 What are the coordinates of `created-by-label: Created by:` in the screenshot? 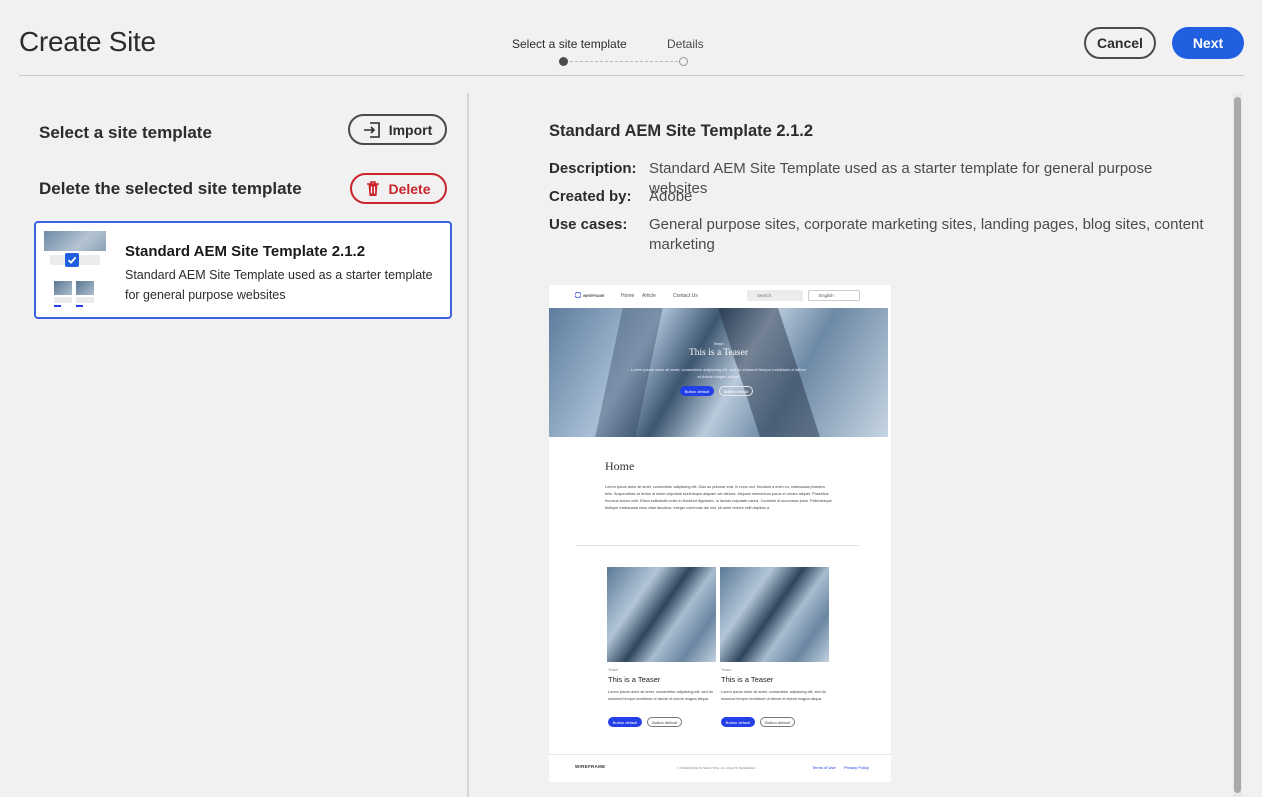 It's located at (590, 196).